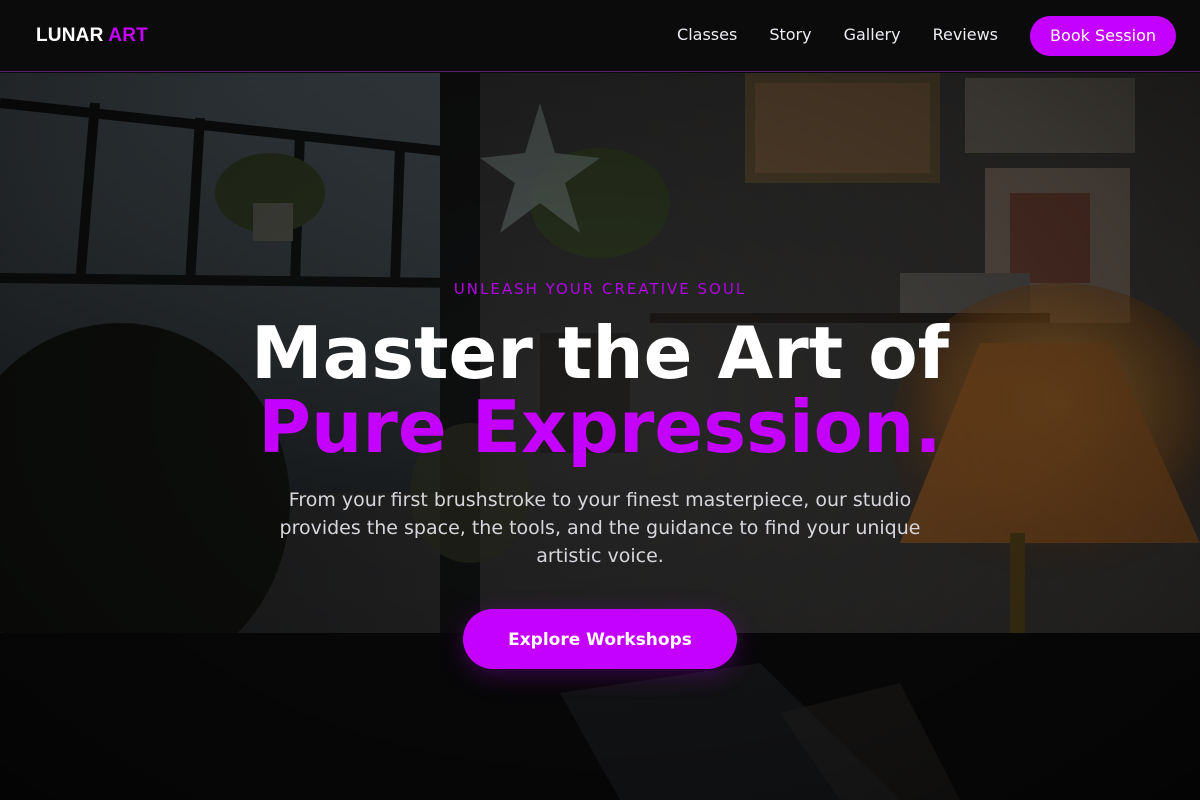 This screenshot has width=1200, height=800. Describe the element at coordinates (128, 35) in the screenshot. I see `brand-accent: ART` at that location.